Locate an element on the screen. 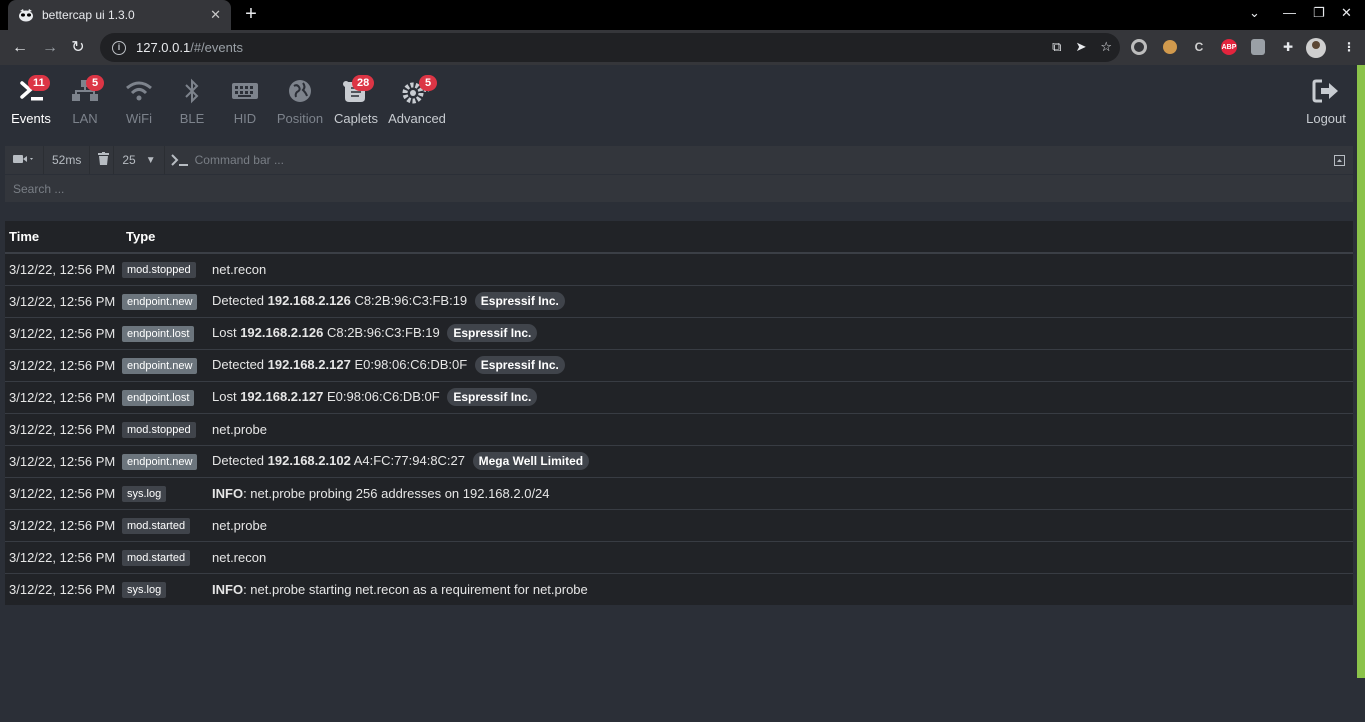  new-tab-icon: + is located at coordinates (251, 14).